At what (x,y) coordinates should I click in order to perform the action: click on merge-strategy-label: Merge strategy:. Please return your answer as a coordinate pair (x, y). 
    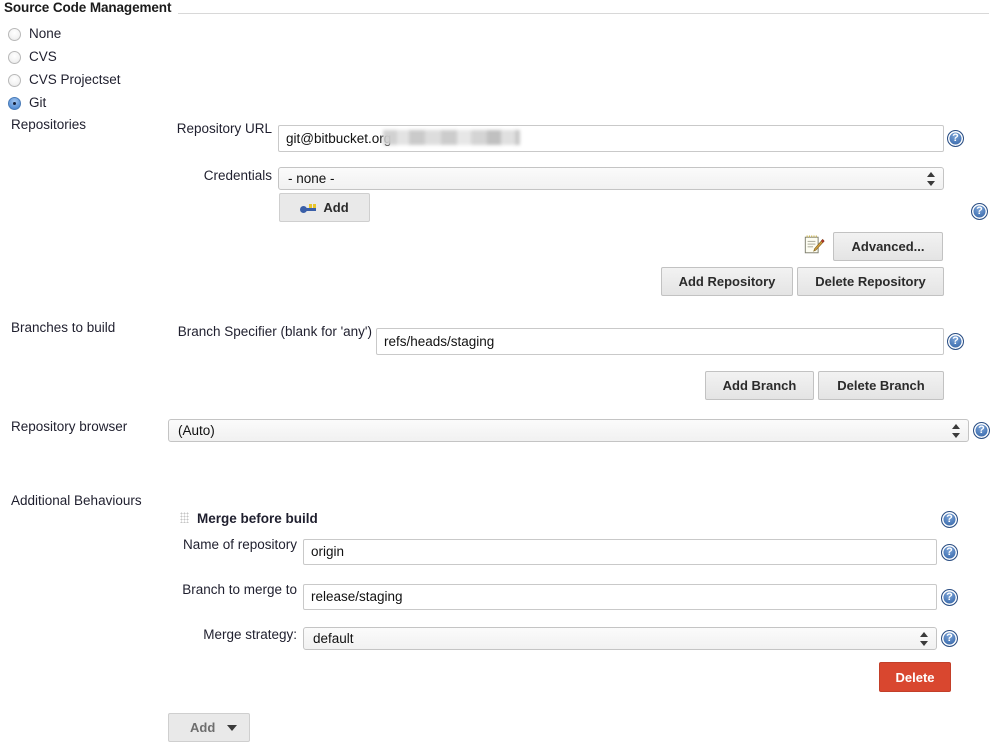
    Looking at the image, I should click on (250, 634).